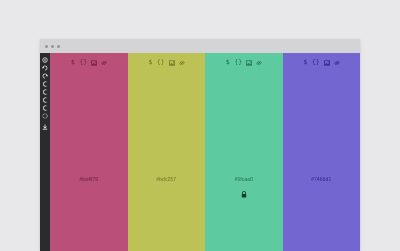 The width and height of the screenshot is (400, 251). I want to click on lock-icon, so click(244, 194).